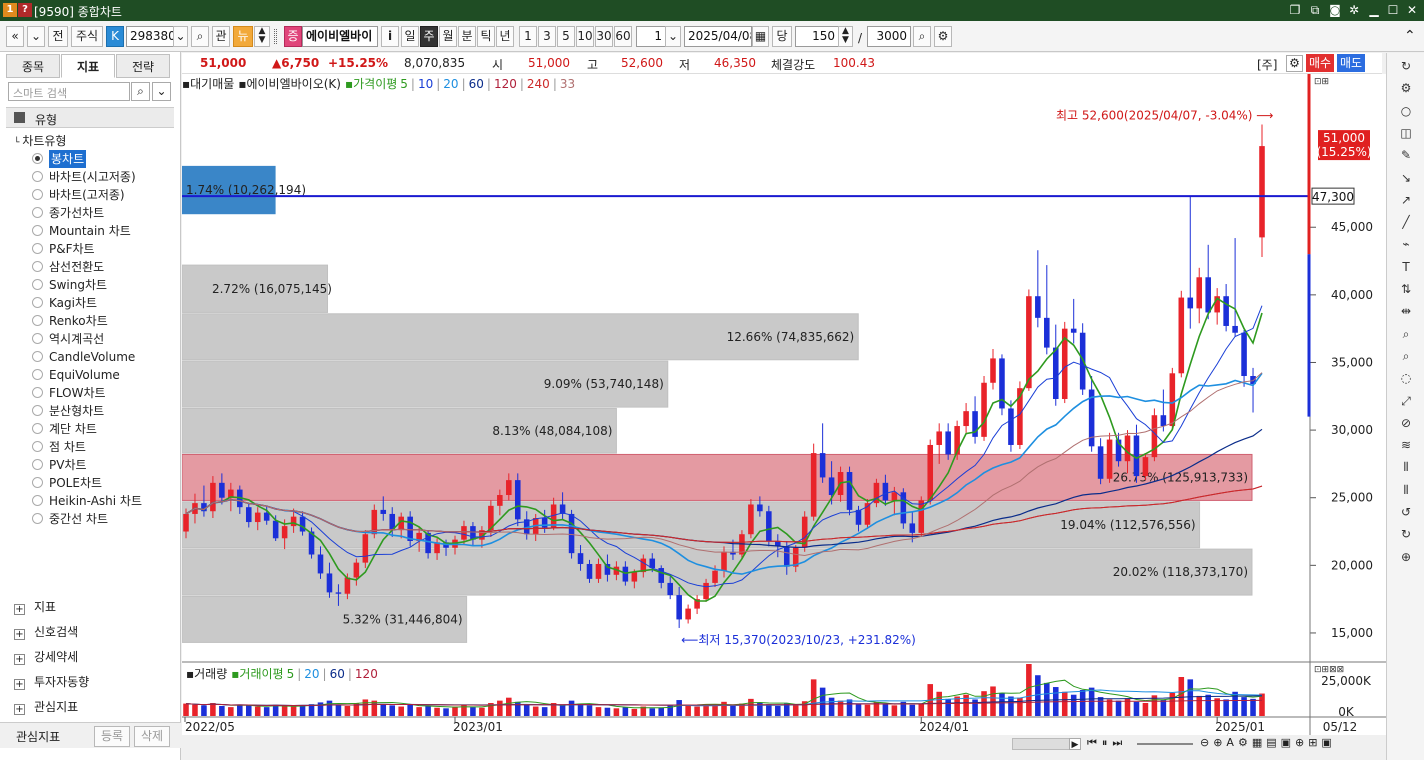 This screenshot has height=760, width=1424. Describe the element at coordinates (390, 36) in the screenshot. I see `info-button: i` at that location.